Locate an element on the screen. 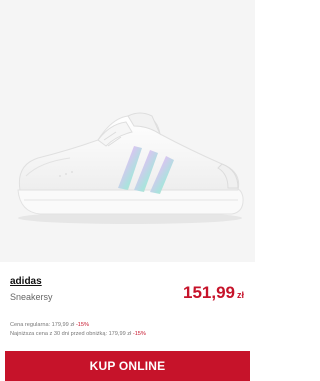 This screenshot has height=381, width=320. regular-price-discount: -15% is located at coordinates (82, 325).